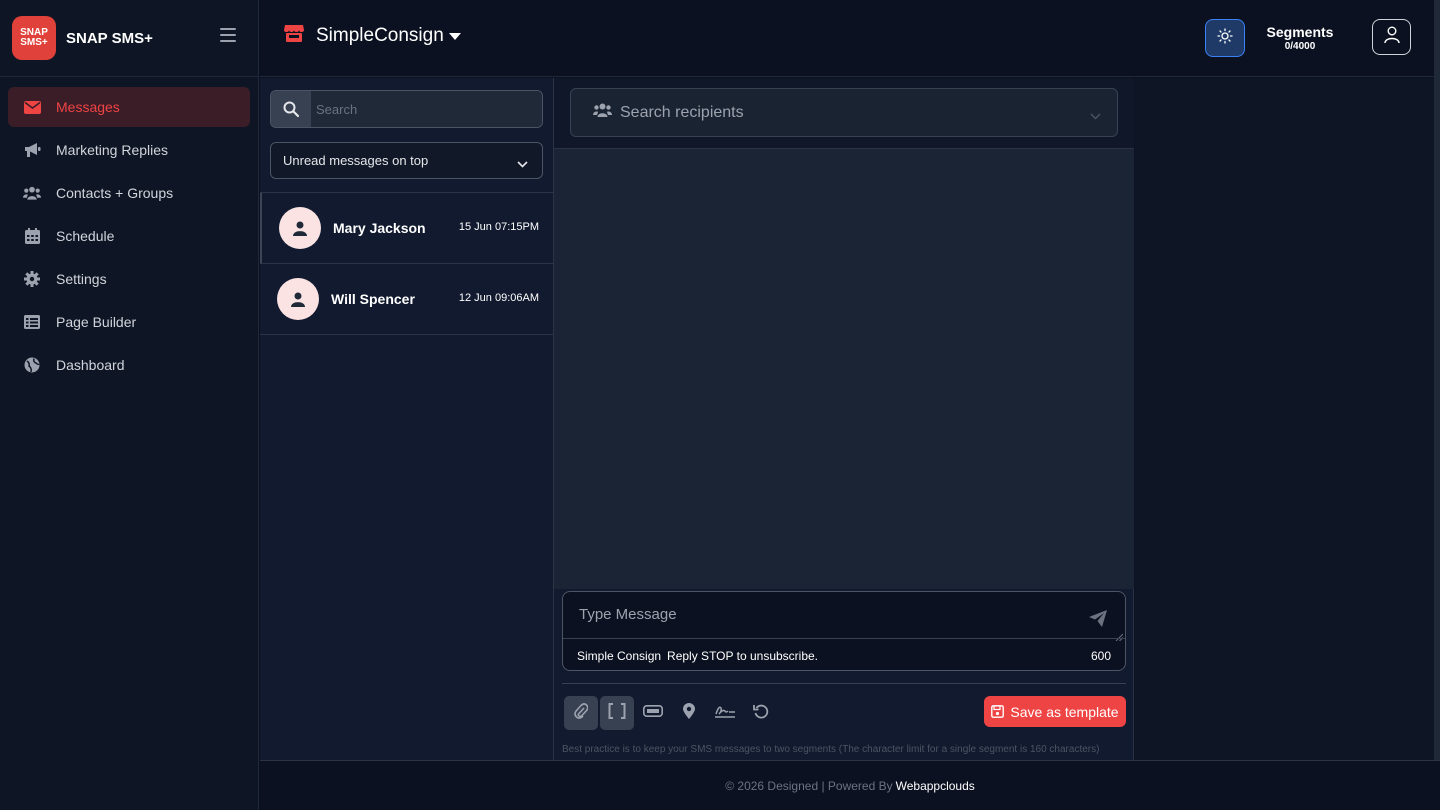 The width and height of the screenshot is (1440, 810). I want to click on ticket-icon, so click(653, 713).